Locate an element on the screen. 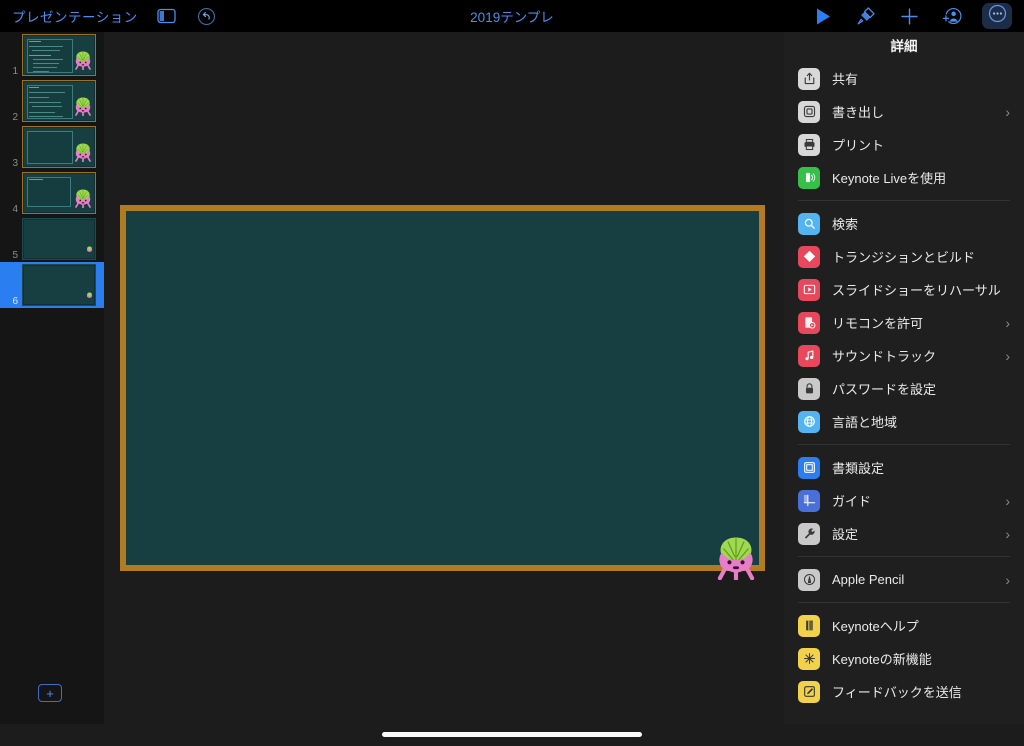 The width and height of the screenshot is (1024, 746). feedback-icon is located at coordinates (809, 691).